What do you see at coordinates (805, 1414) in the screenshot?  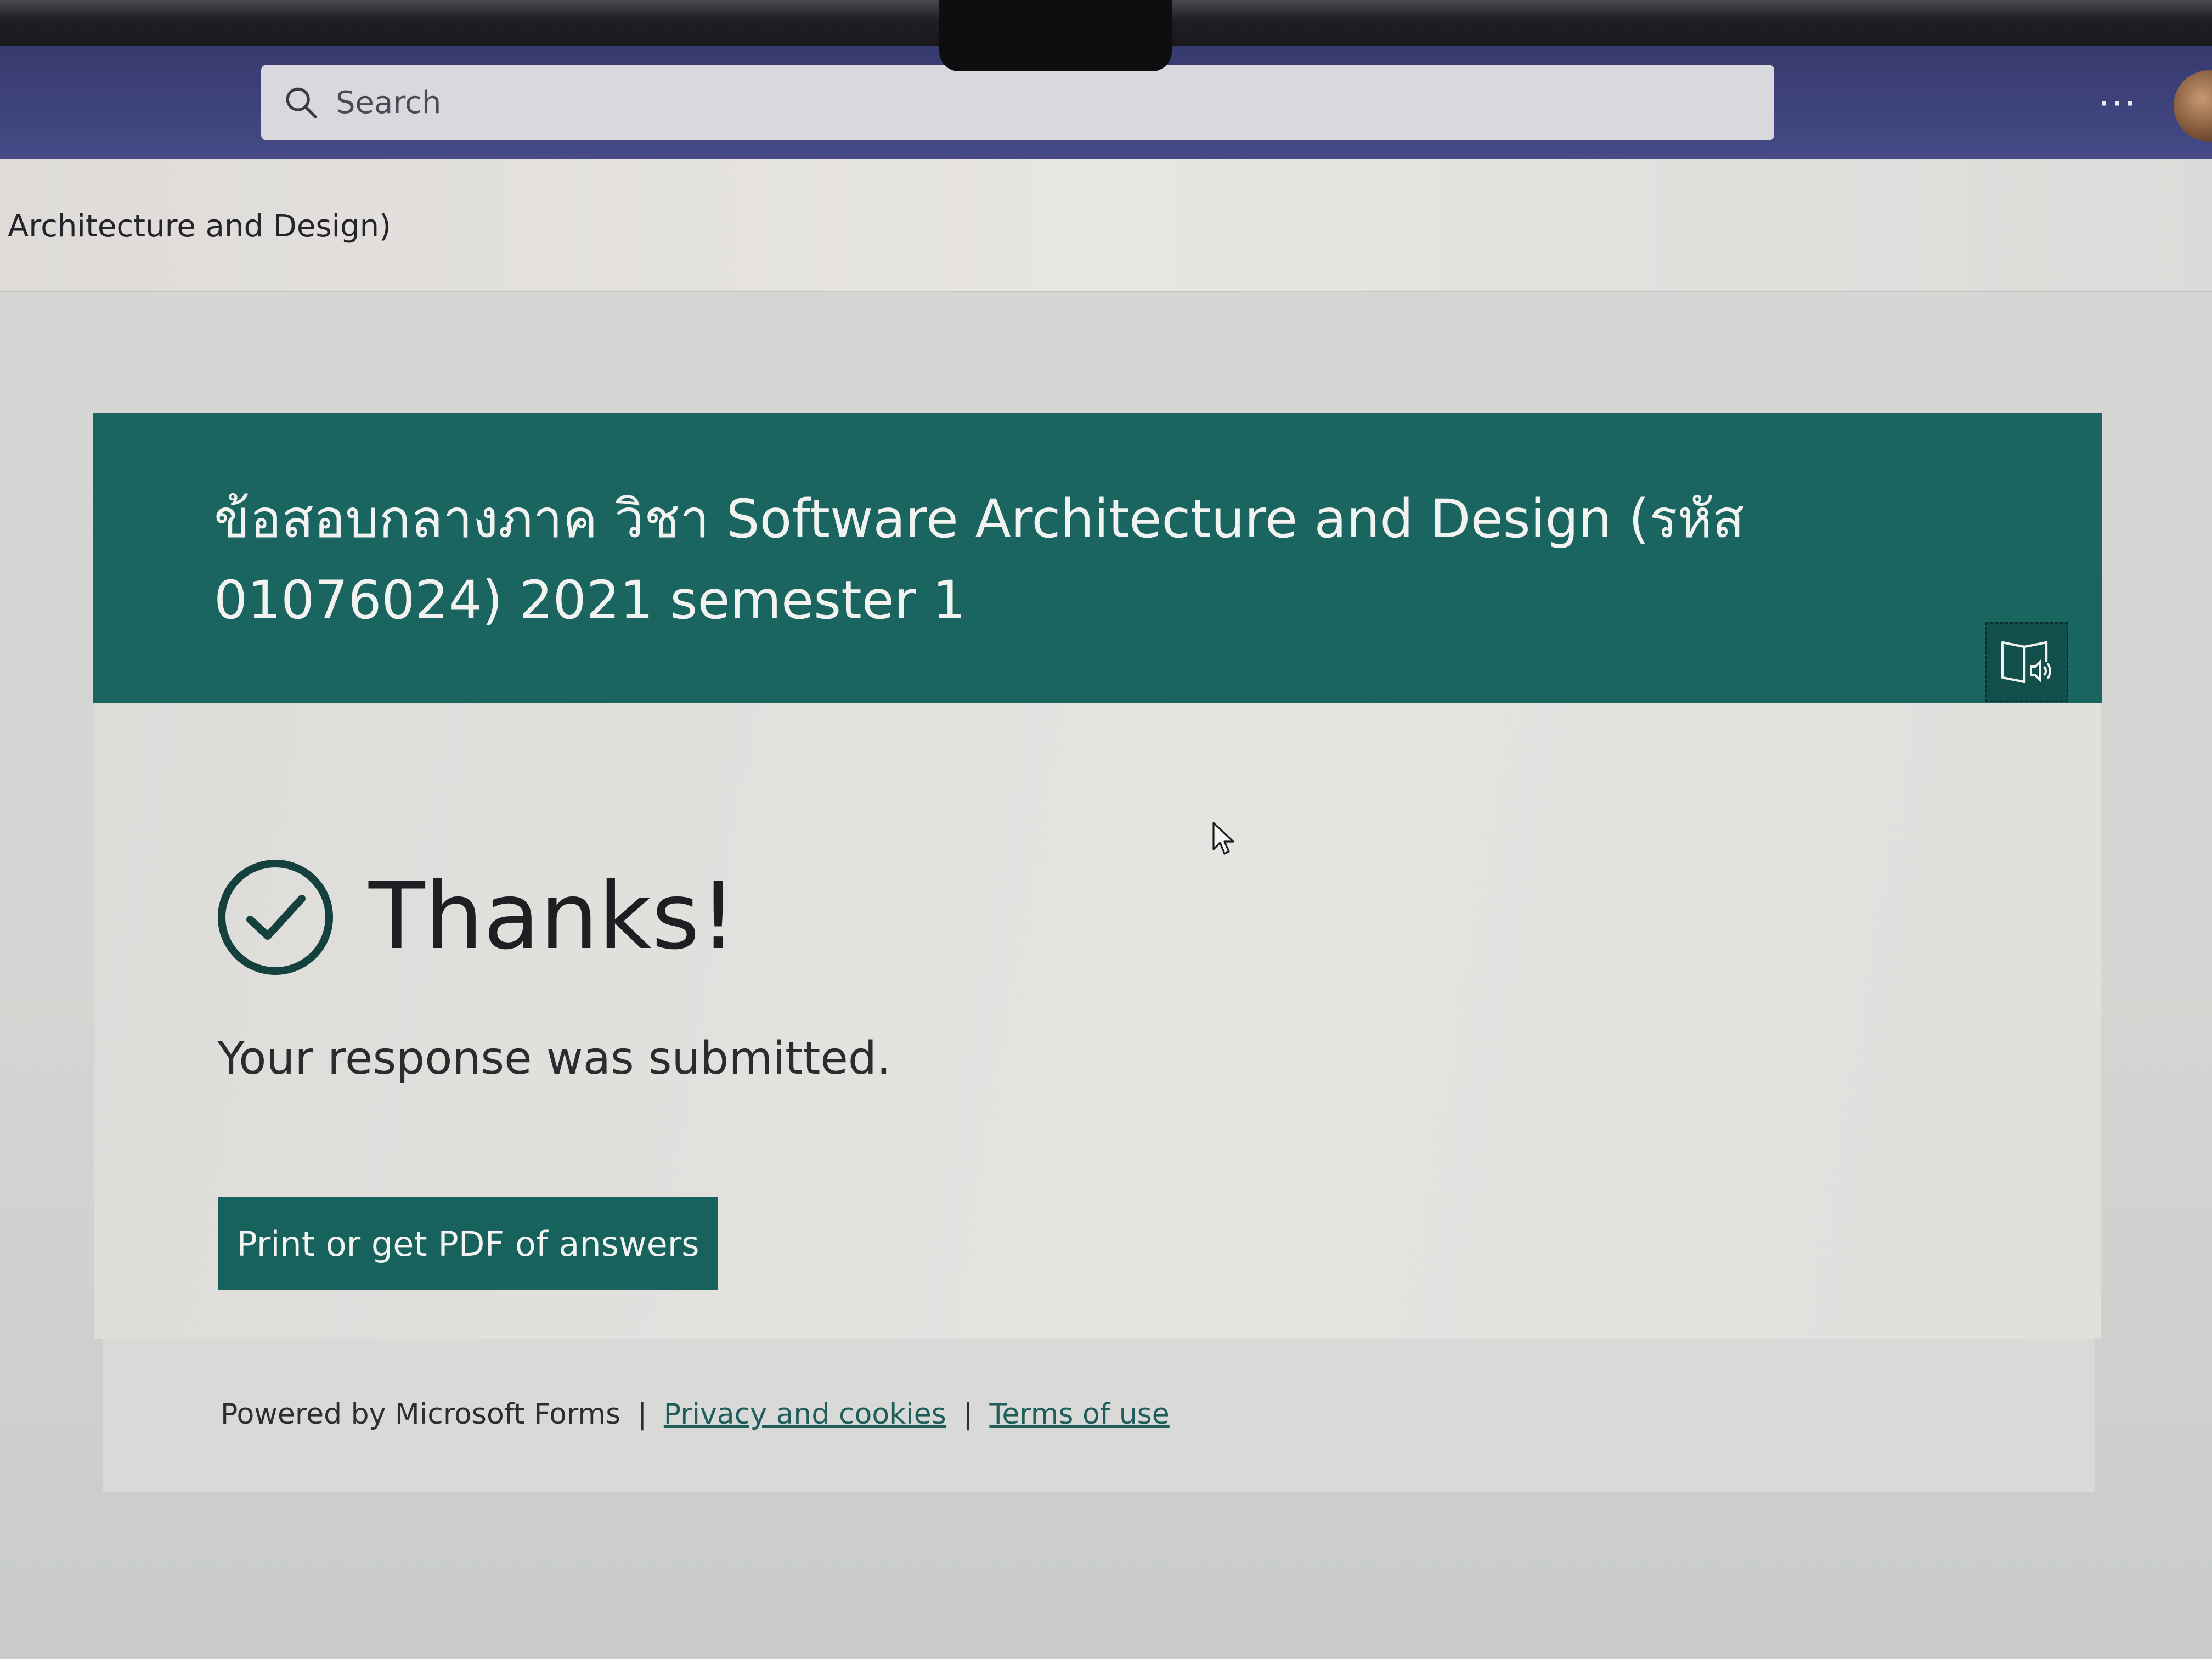 I see `privacy-link: Privacy and cookies` at bounding box center [805, 1414].